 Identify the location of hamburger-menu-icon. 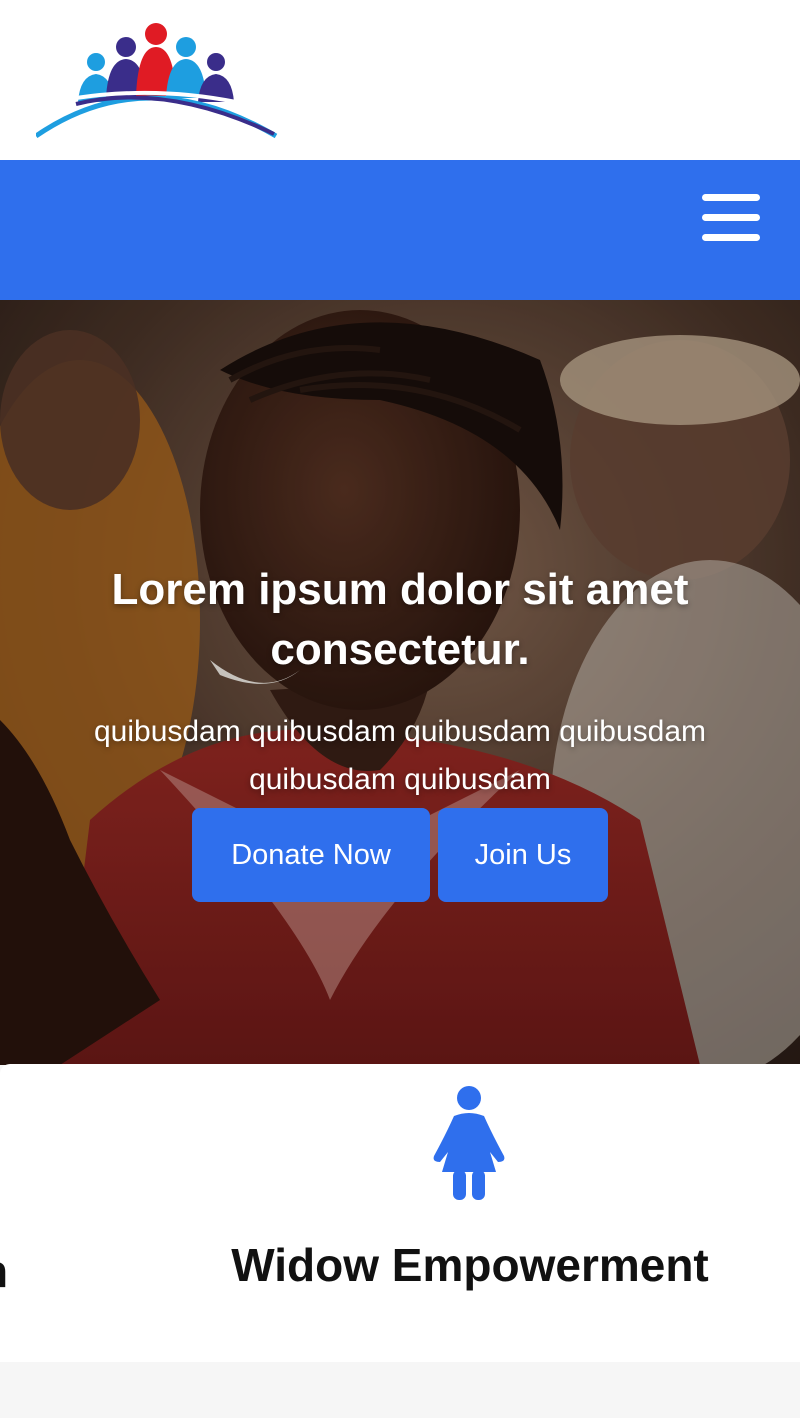
(732, 220).